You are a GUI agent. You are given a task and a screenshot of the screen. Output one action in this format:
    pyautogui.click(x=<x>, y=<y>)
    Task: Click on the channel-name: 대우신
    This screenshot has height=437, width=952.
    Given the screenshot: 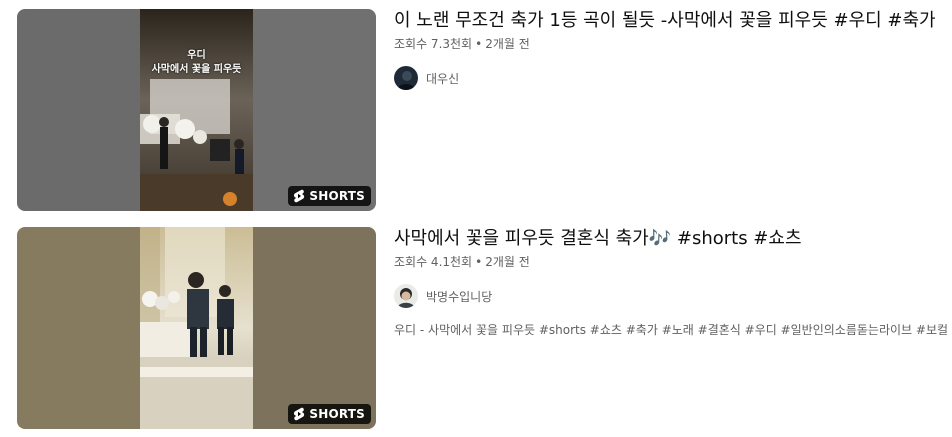 What is the action you would take?
    pyautogui.click(x=442, y=78)
    